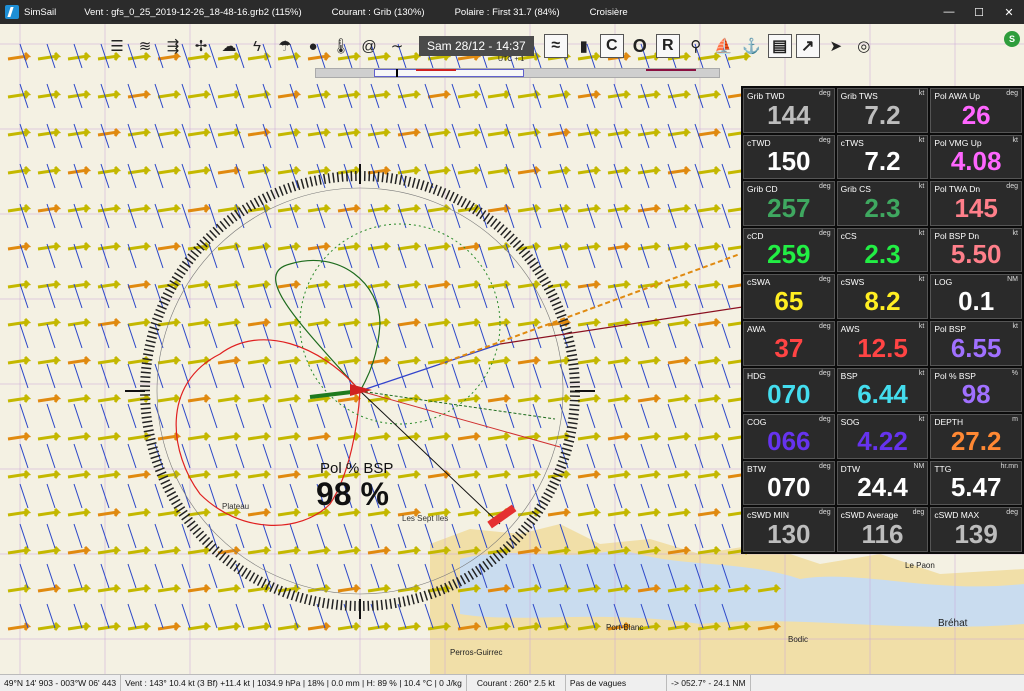 The image size is (1024, 691). Describe the element at coordinates (640, 46) in the screenshot. I see `layer-o-button: O` at that location.